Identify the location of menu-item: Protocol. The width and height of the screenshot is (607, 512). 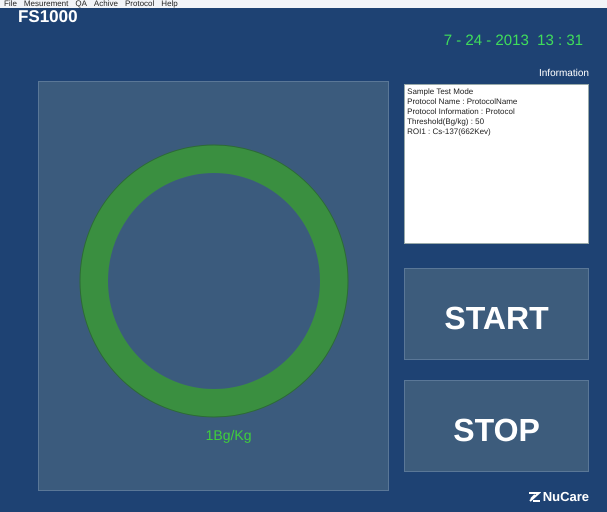
(139, 4).